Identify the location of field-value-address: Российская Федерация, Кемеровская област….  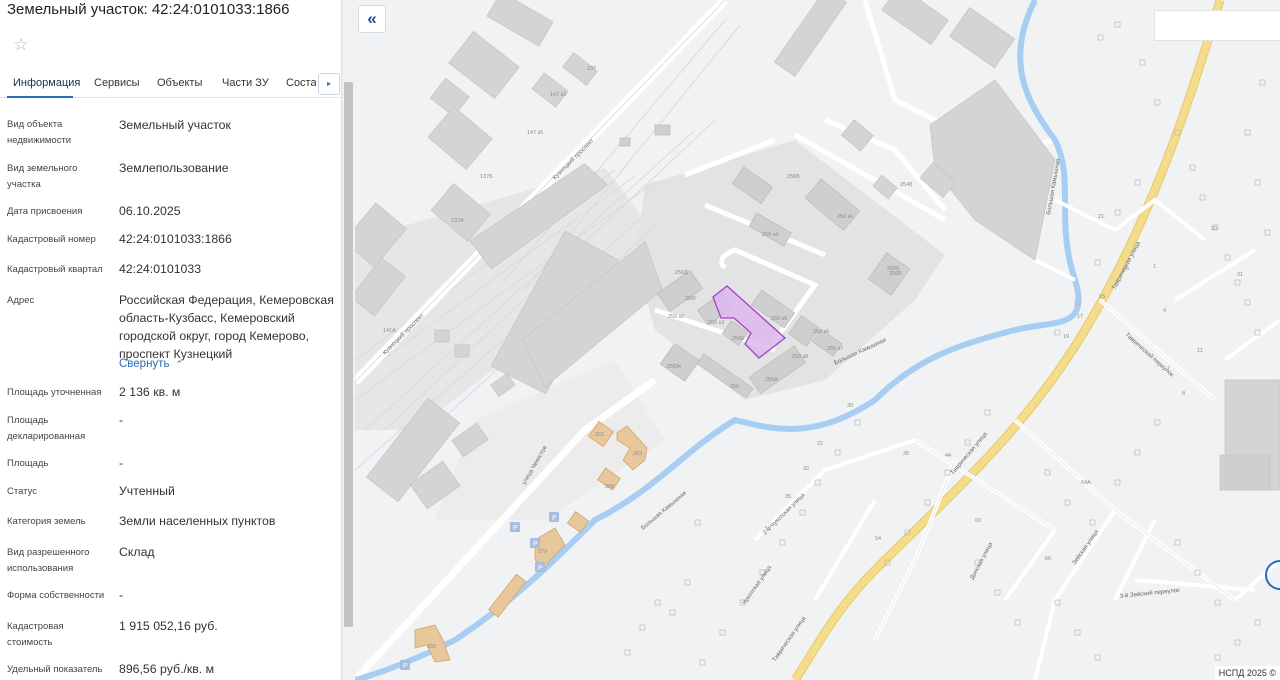
(226, 327).